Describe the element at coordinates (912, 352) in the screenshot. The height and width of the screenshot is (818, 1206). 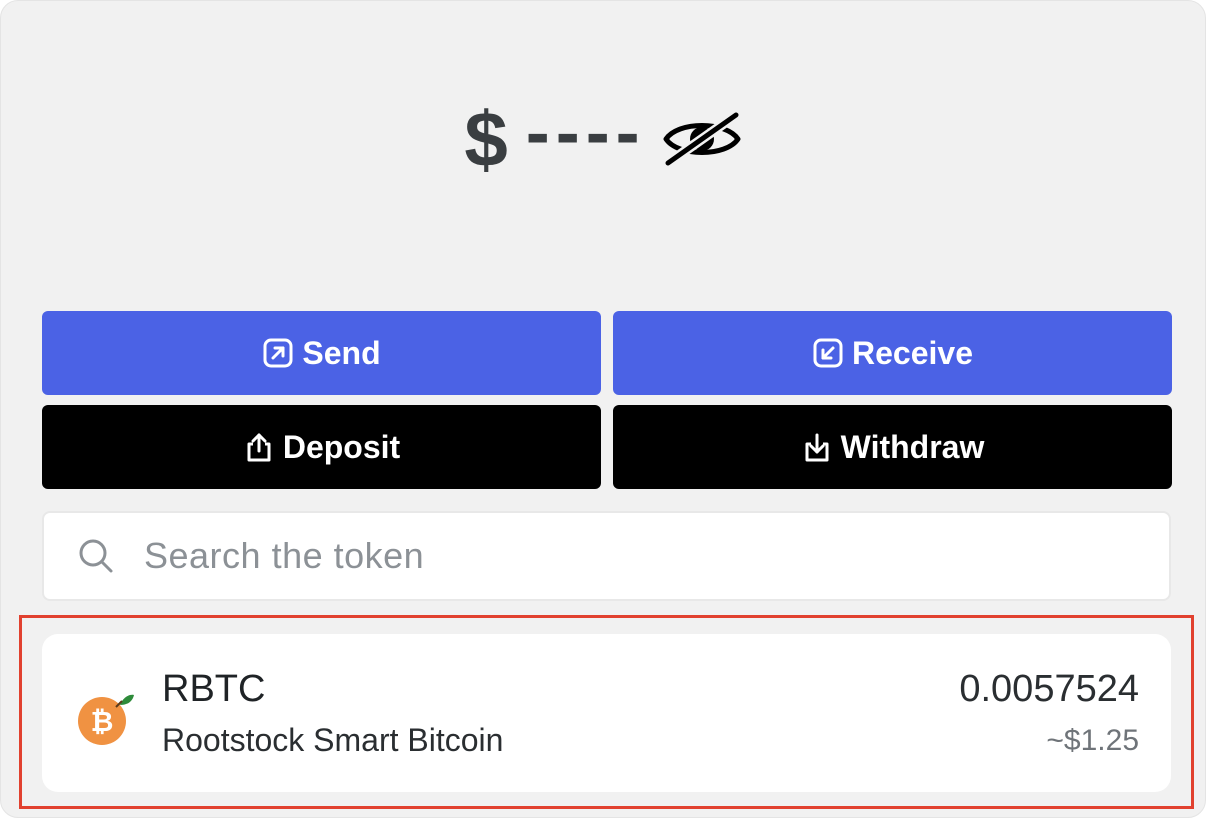
I see `receive-label: Receive` at that location.